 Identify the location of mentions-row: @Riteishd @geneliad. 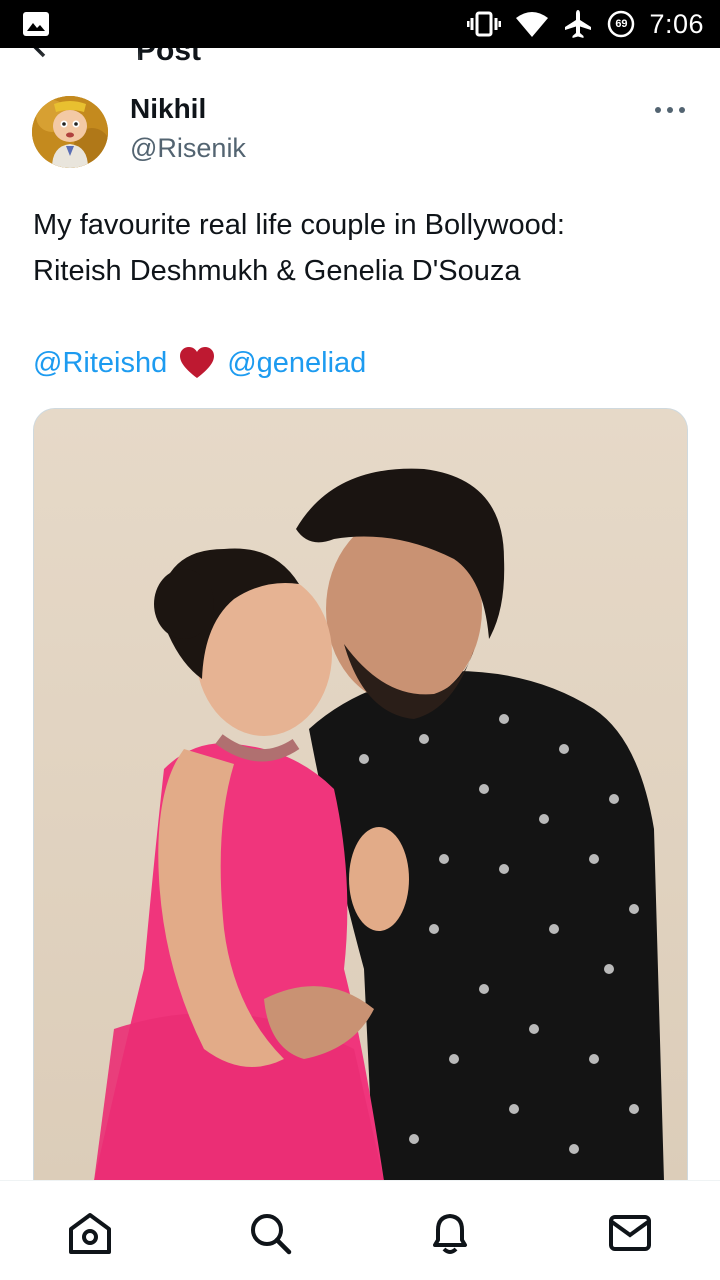
(199, 363).